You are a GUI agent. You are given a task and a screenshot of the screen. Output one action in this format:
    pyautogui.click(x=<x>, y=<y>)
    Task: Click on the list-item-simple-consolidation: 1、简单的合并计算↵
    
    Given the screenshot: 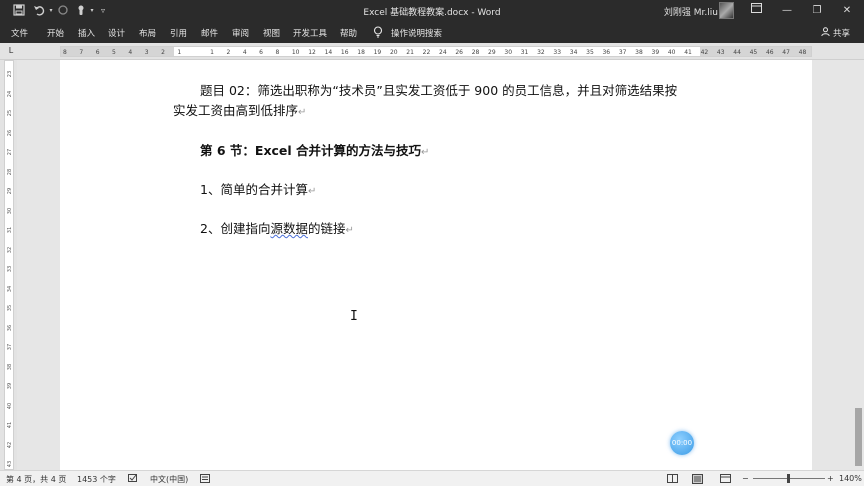 What is the action you would take?
    pyautogui.click(x=258, y=188)
    